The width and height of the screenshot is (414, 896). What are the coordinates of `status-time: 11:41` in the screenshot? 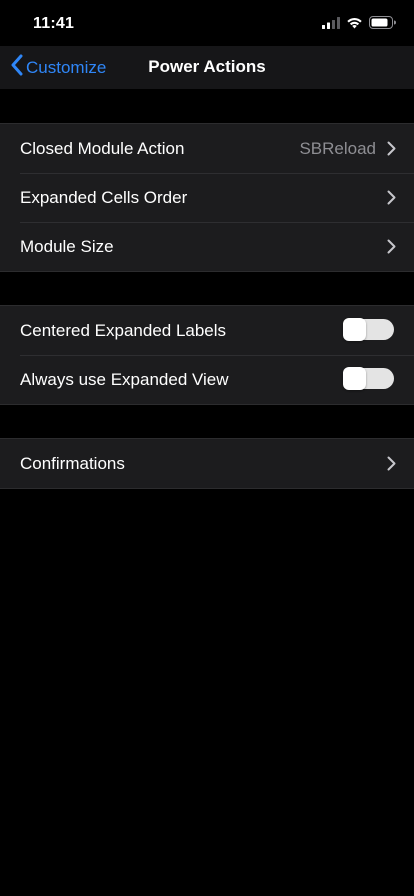 It's located at (54, 23).